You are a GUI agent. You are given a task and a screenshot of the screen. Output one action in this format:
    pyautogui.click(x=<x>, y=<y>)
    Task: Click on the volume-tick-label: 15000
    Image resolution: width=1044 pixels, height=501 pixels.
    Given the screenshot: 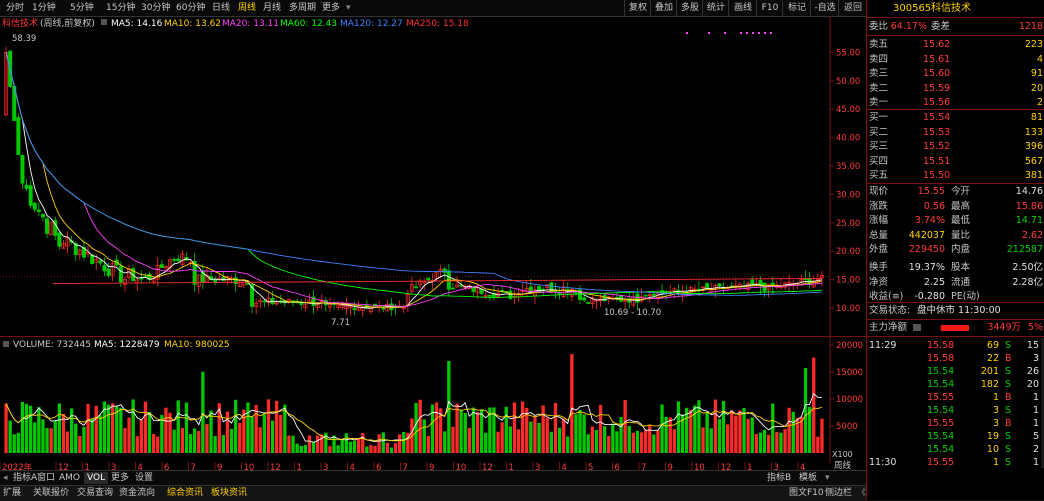 What is the action you would take?
    pyautogui.click(x=849, y=373)
    